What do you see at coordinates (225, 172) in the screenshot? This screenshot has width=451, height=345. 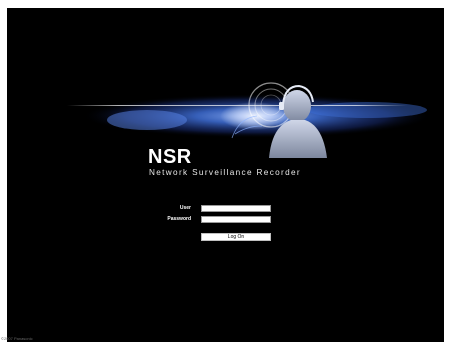 I see `app-logo-subtitle: Network Surveillance Recorder` at bounding box center [225, 172].